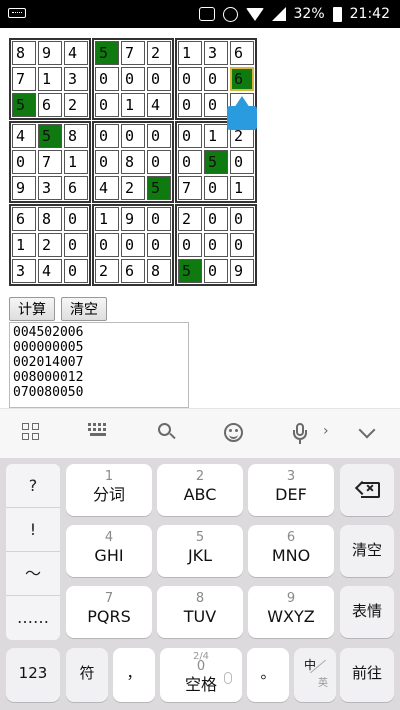 The width and height of the screenshot is (400, 710). I want to click on key-6: 6 MNO, so click(291, 551).